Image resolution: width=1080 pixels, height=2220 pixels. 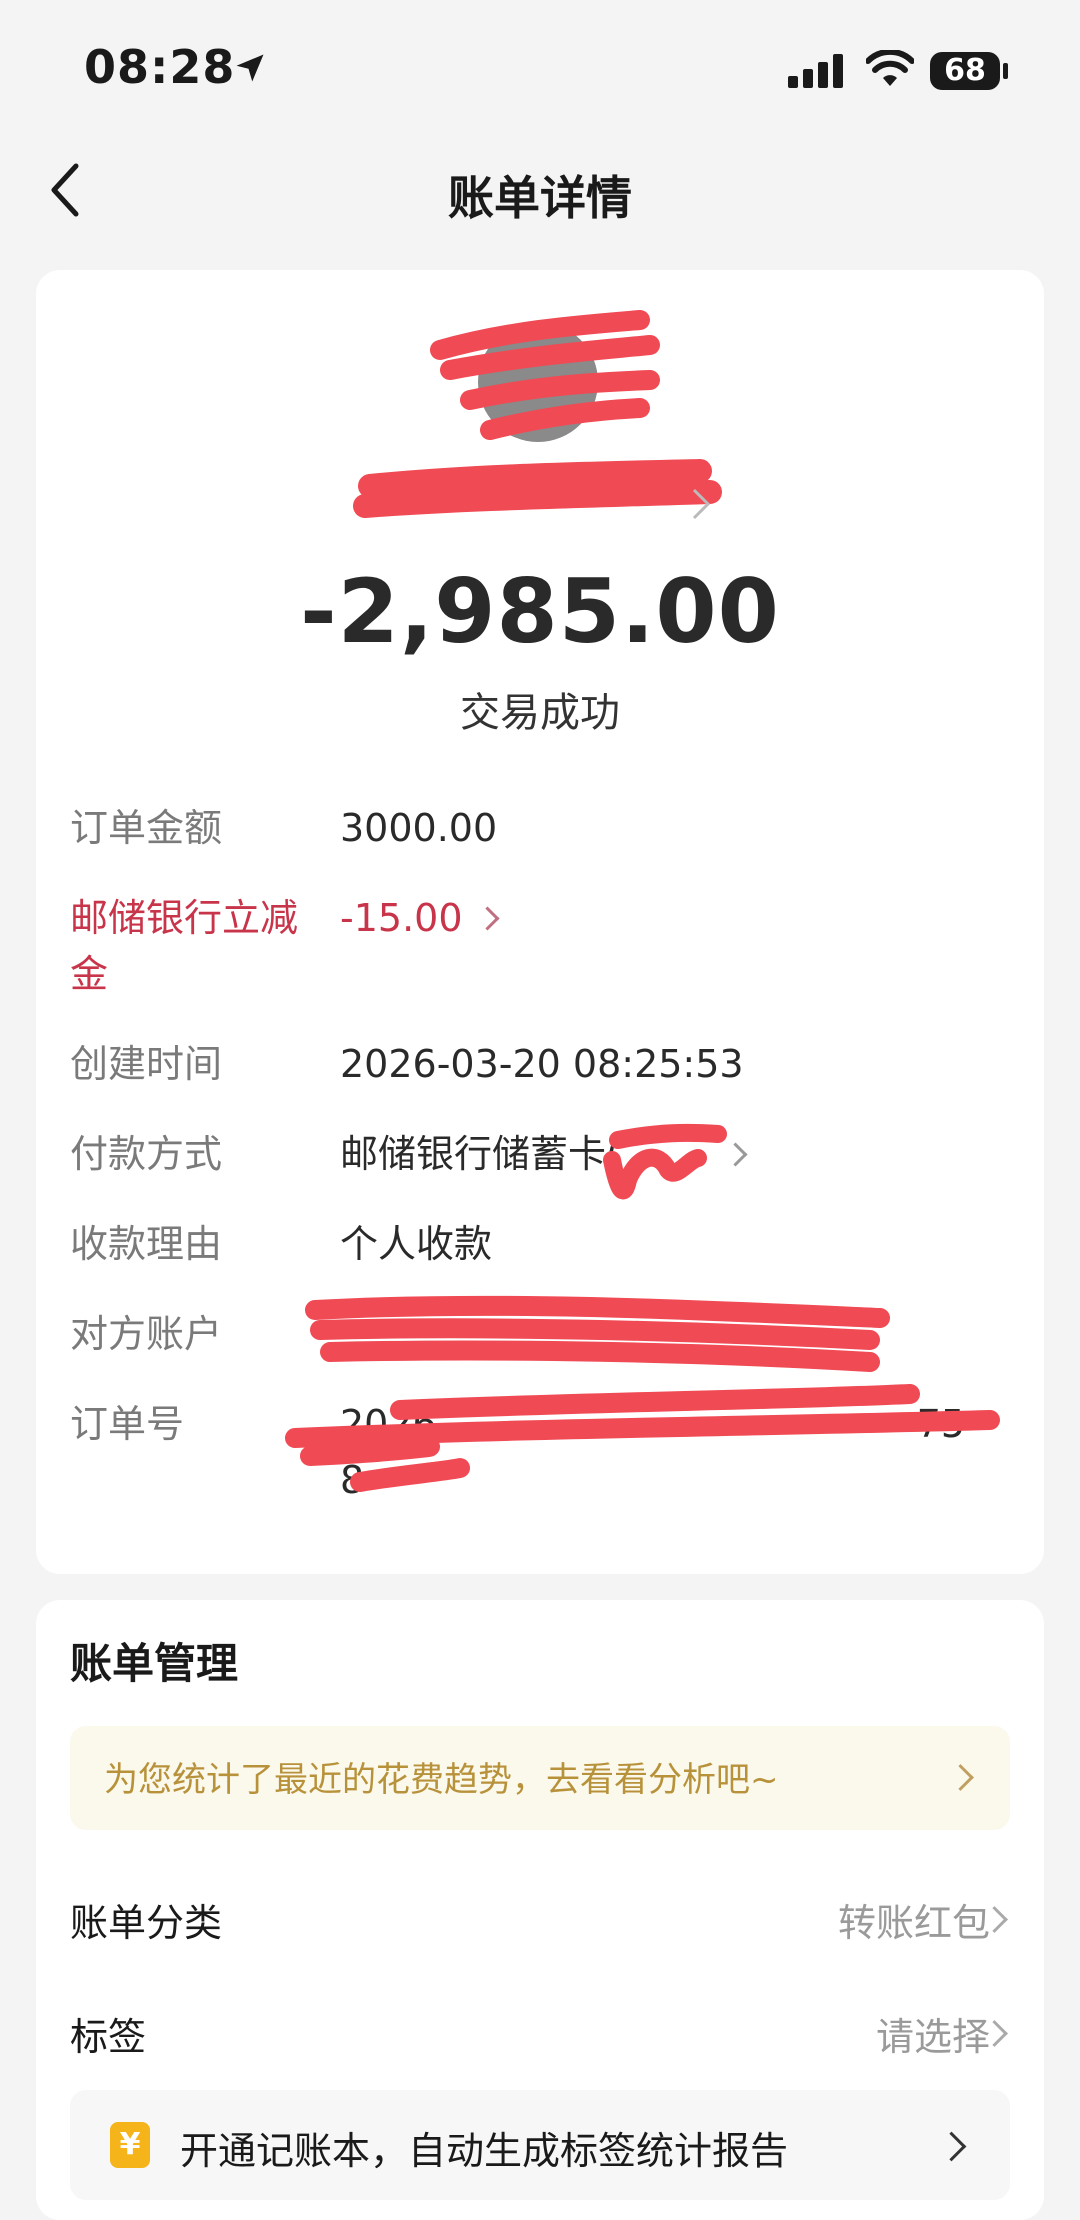 What do you see at coordinates (184, 946) in the screenshot?
I see `discount-label: 邮储银行立减金` at bounding box center [184, 946].